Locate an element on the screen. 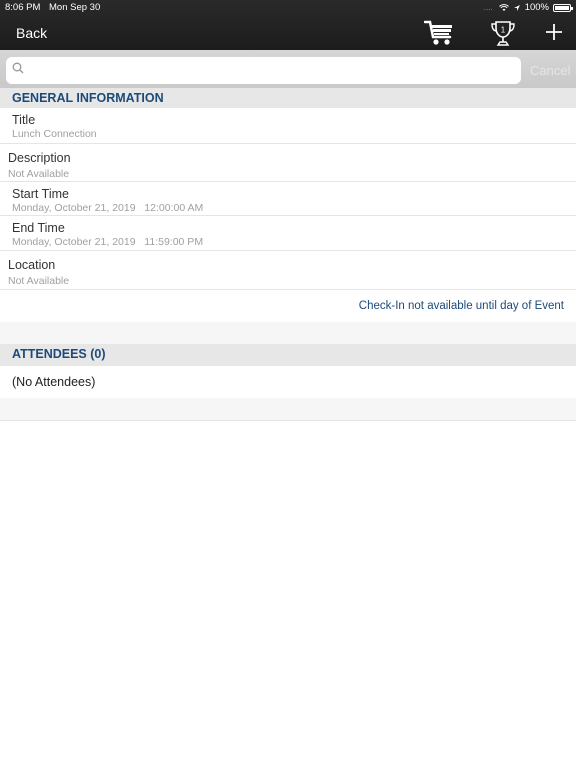  end-time-value: Monday, October 21, 2019 11:59:00 PM is located at coordinates (108, 242).